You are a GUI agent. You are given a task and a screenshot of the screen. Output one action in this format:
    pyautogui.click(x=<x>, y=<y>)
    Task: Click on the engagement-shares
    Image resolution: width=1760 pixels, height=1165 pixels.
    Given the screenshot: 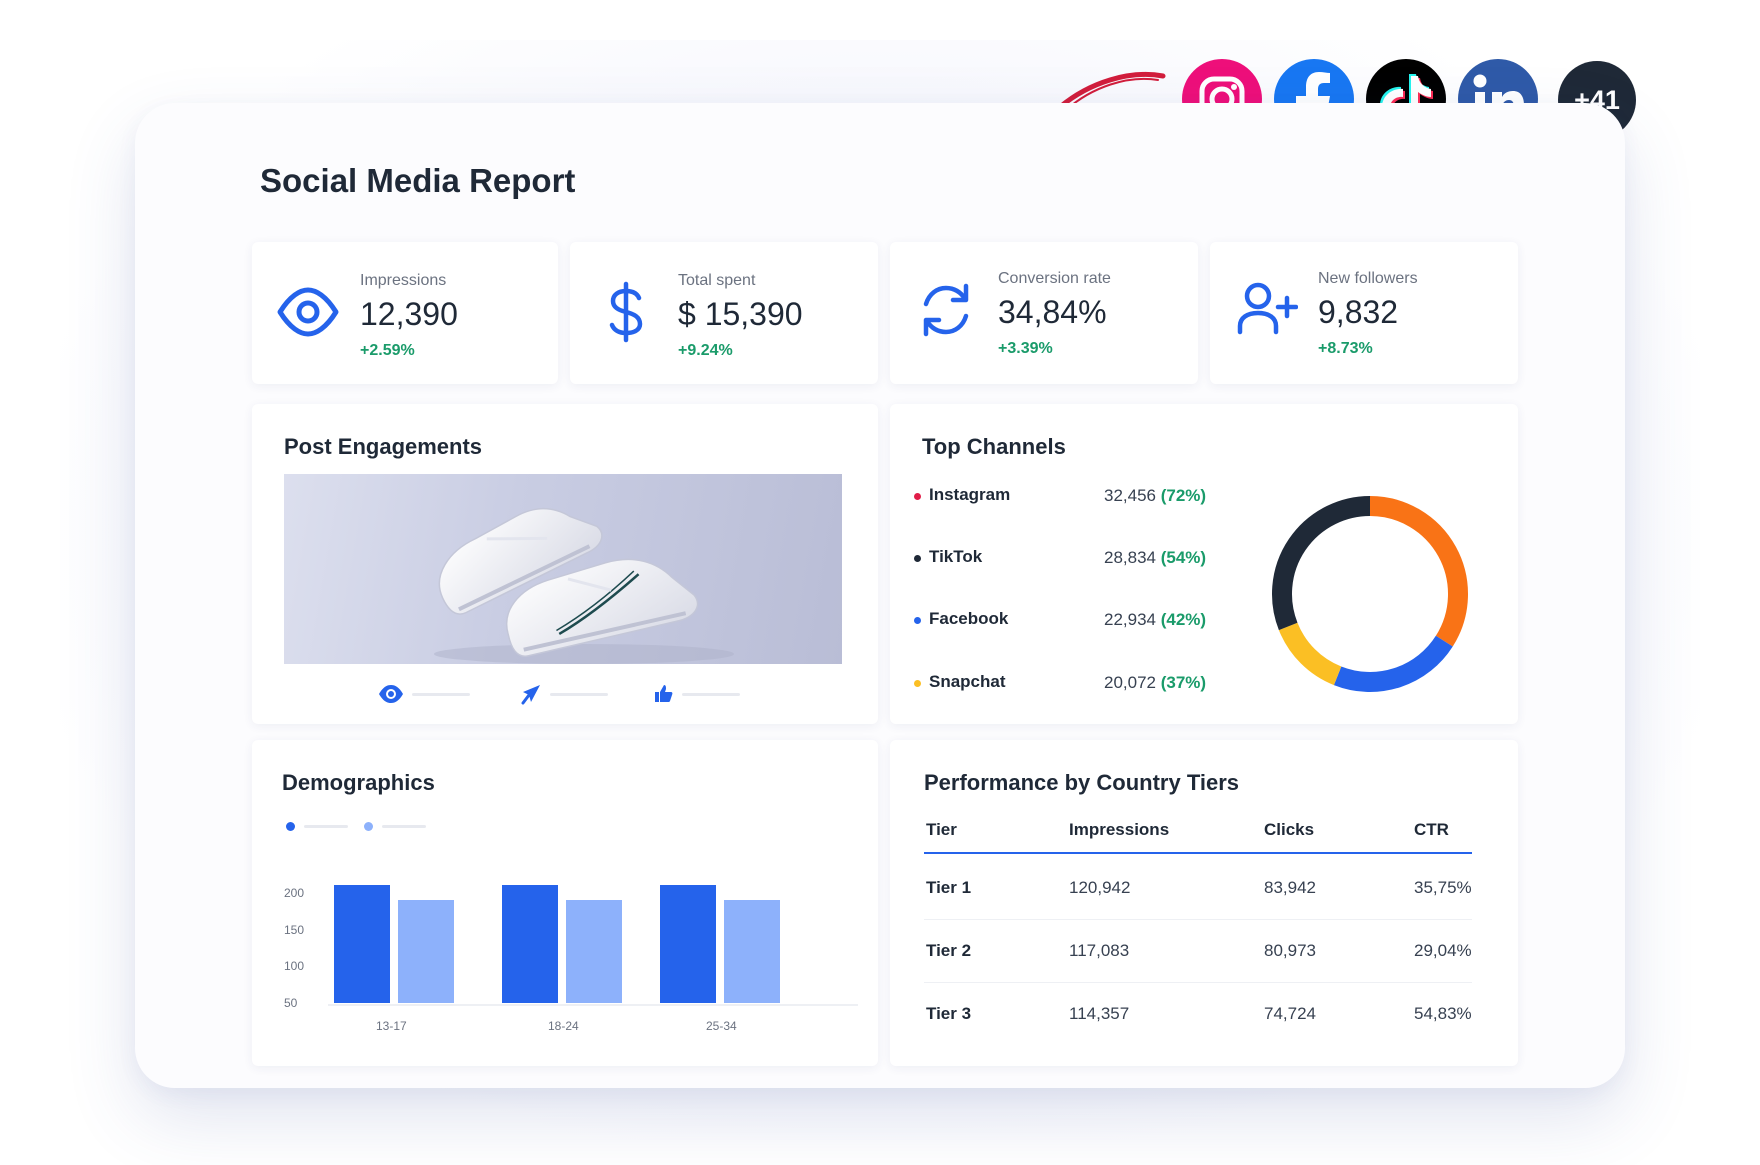 What is the action you would take?
    pyautogui.click(x=570, y=694)
    